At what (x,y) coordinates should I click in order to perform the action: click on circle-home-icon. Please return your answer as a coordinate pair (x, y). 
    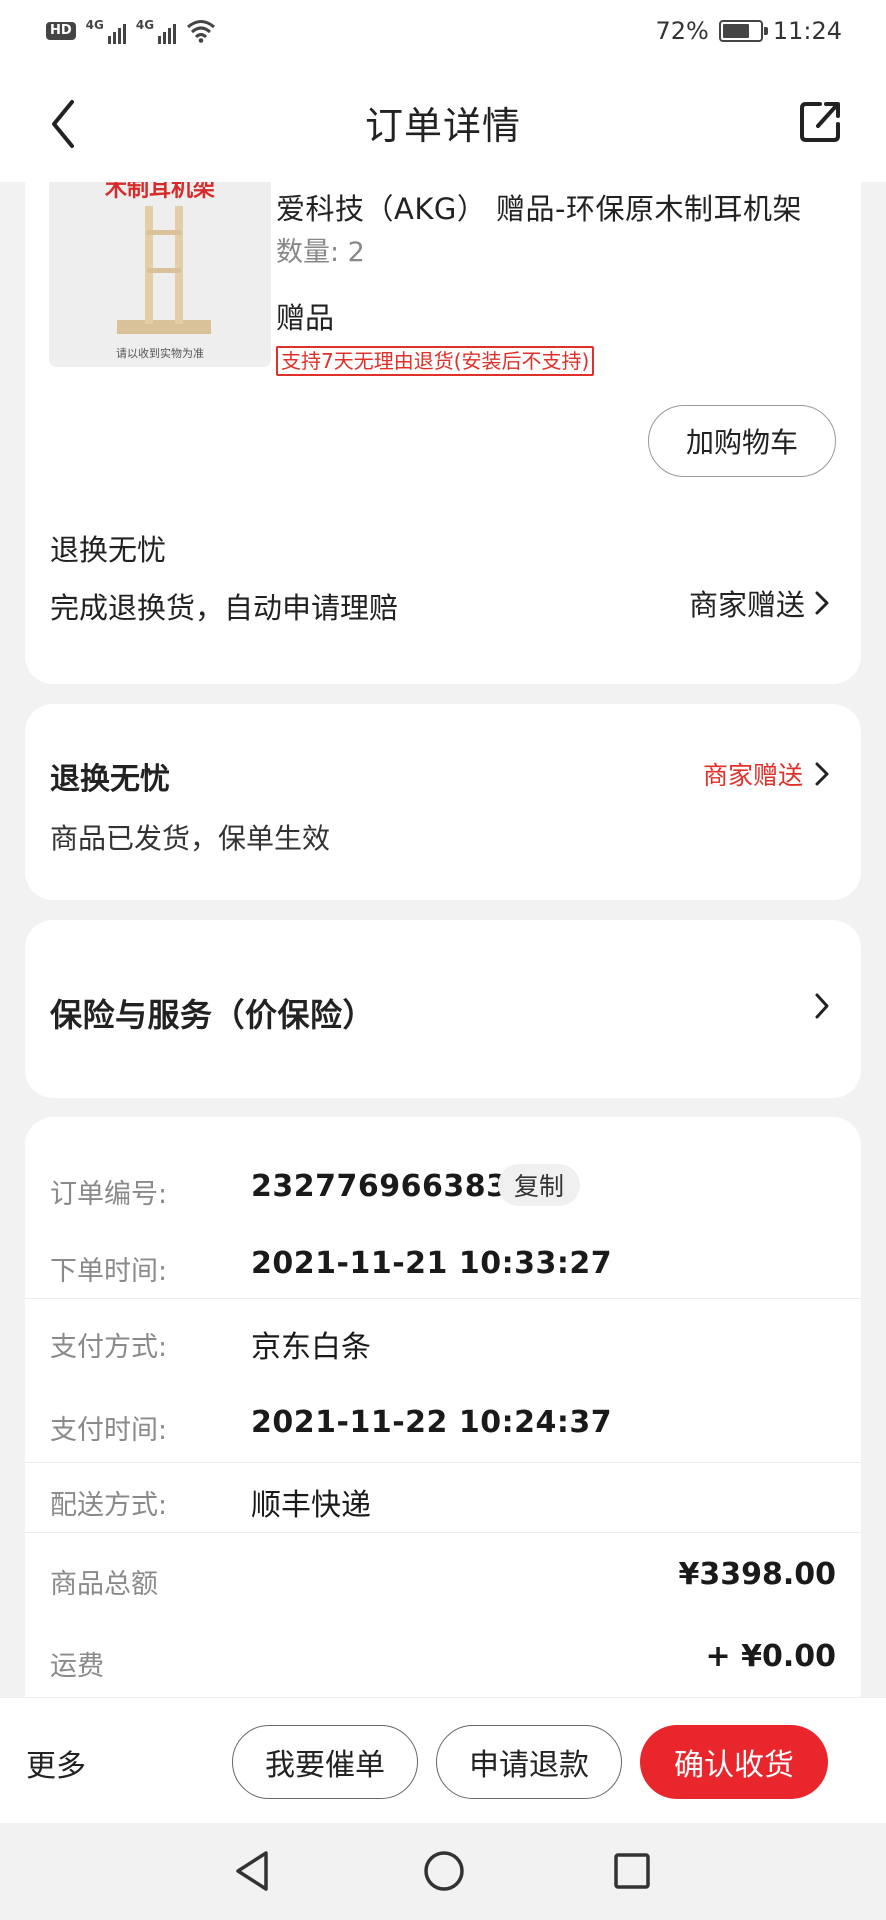
    Looking at the image, I should click on (444, 1871).